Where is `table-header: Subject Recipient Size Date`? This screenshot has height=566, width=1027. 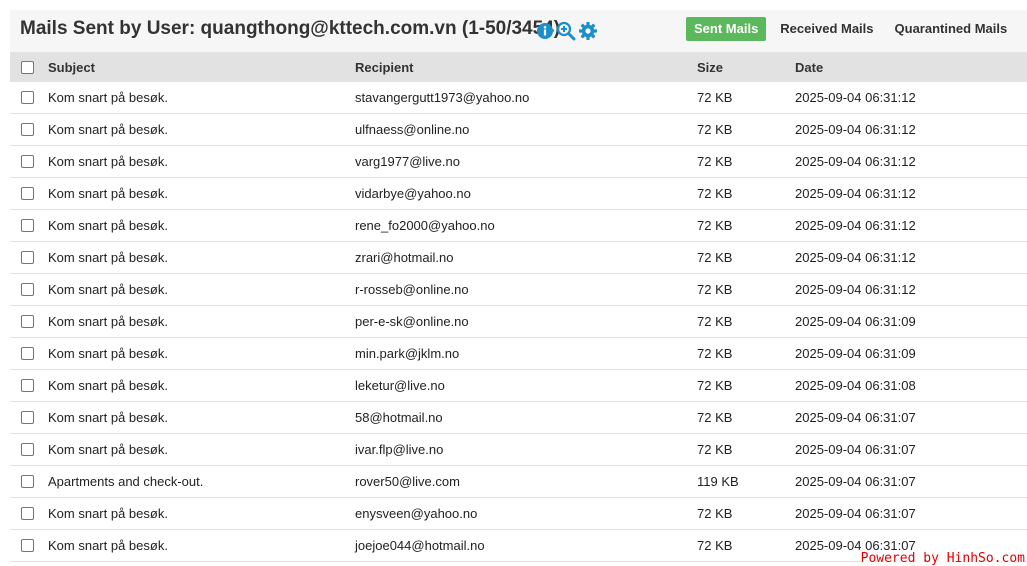 table-header: Subject Recipient Size Date is located at coordinates (518, 67).